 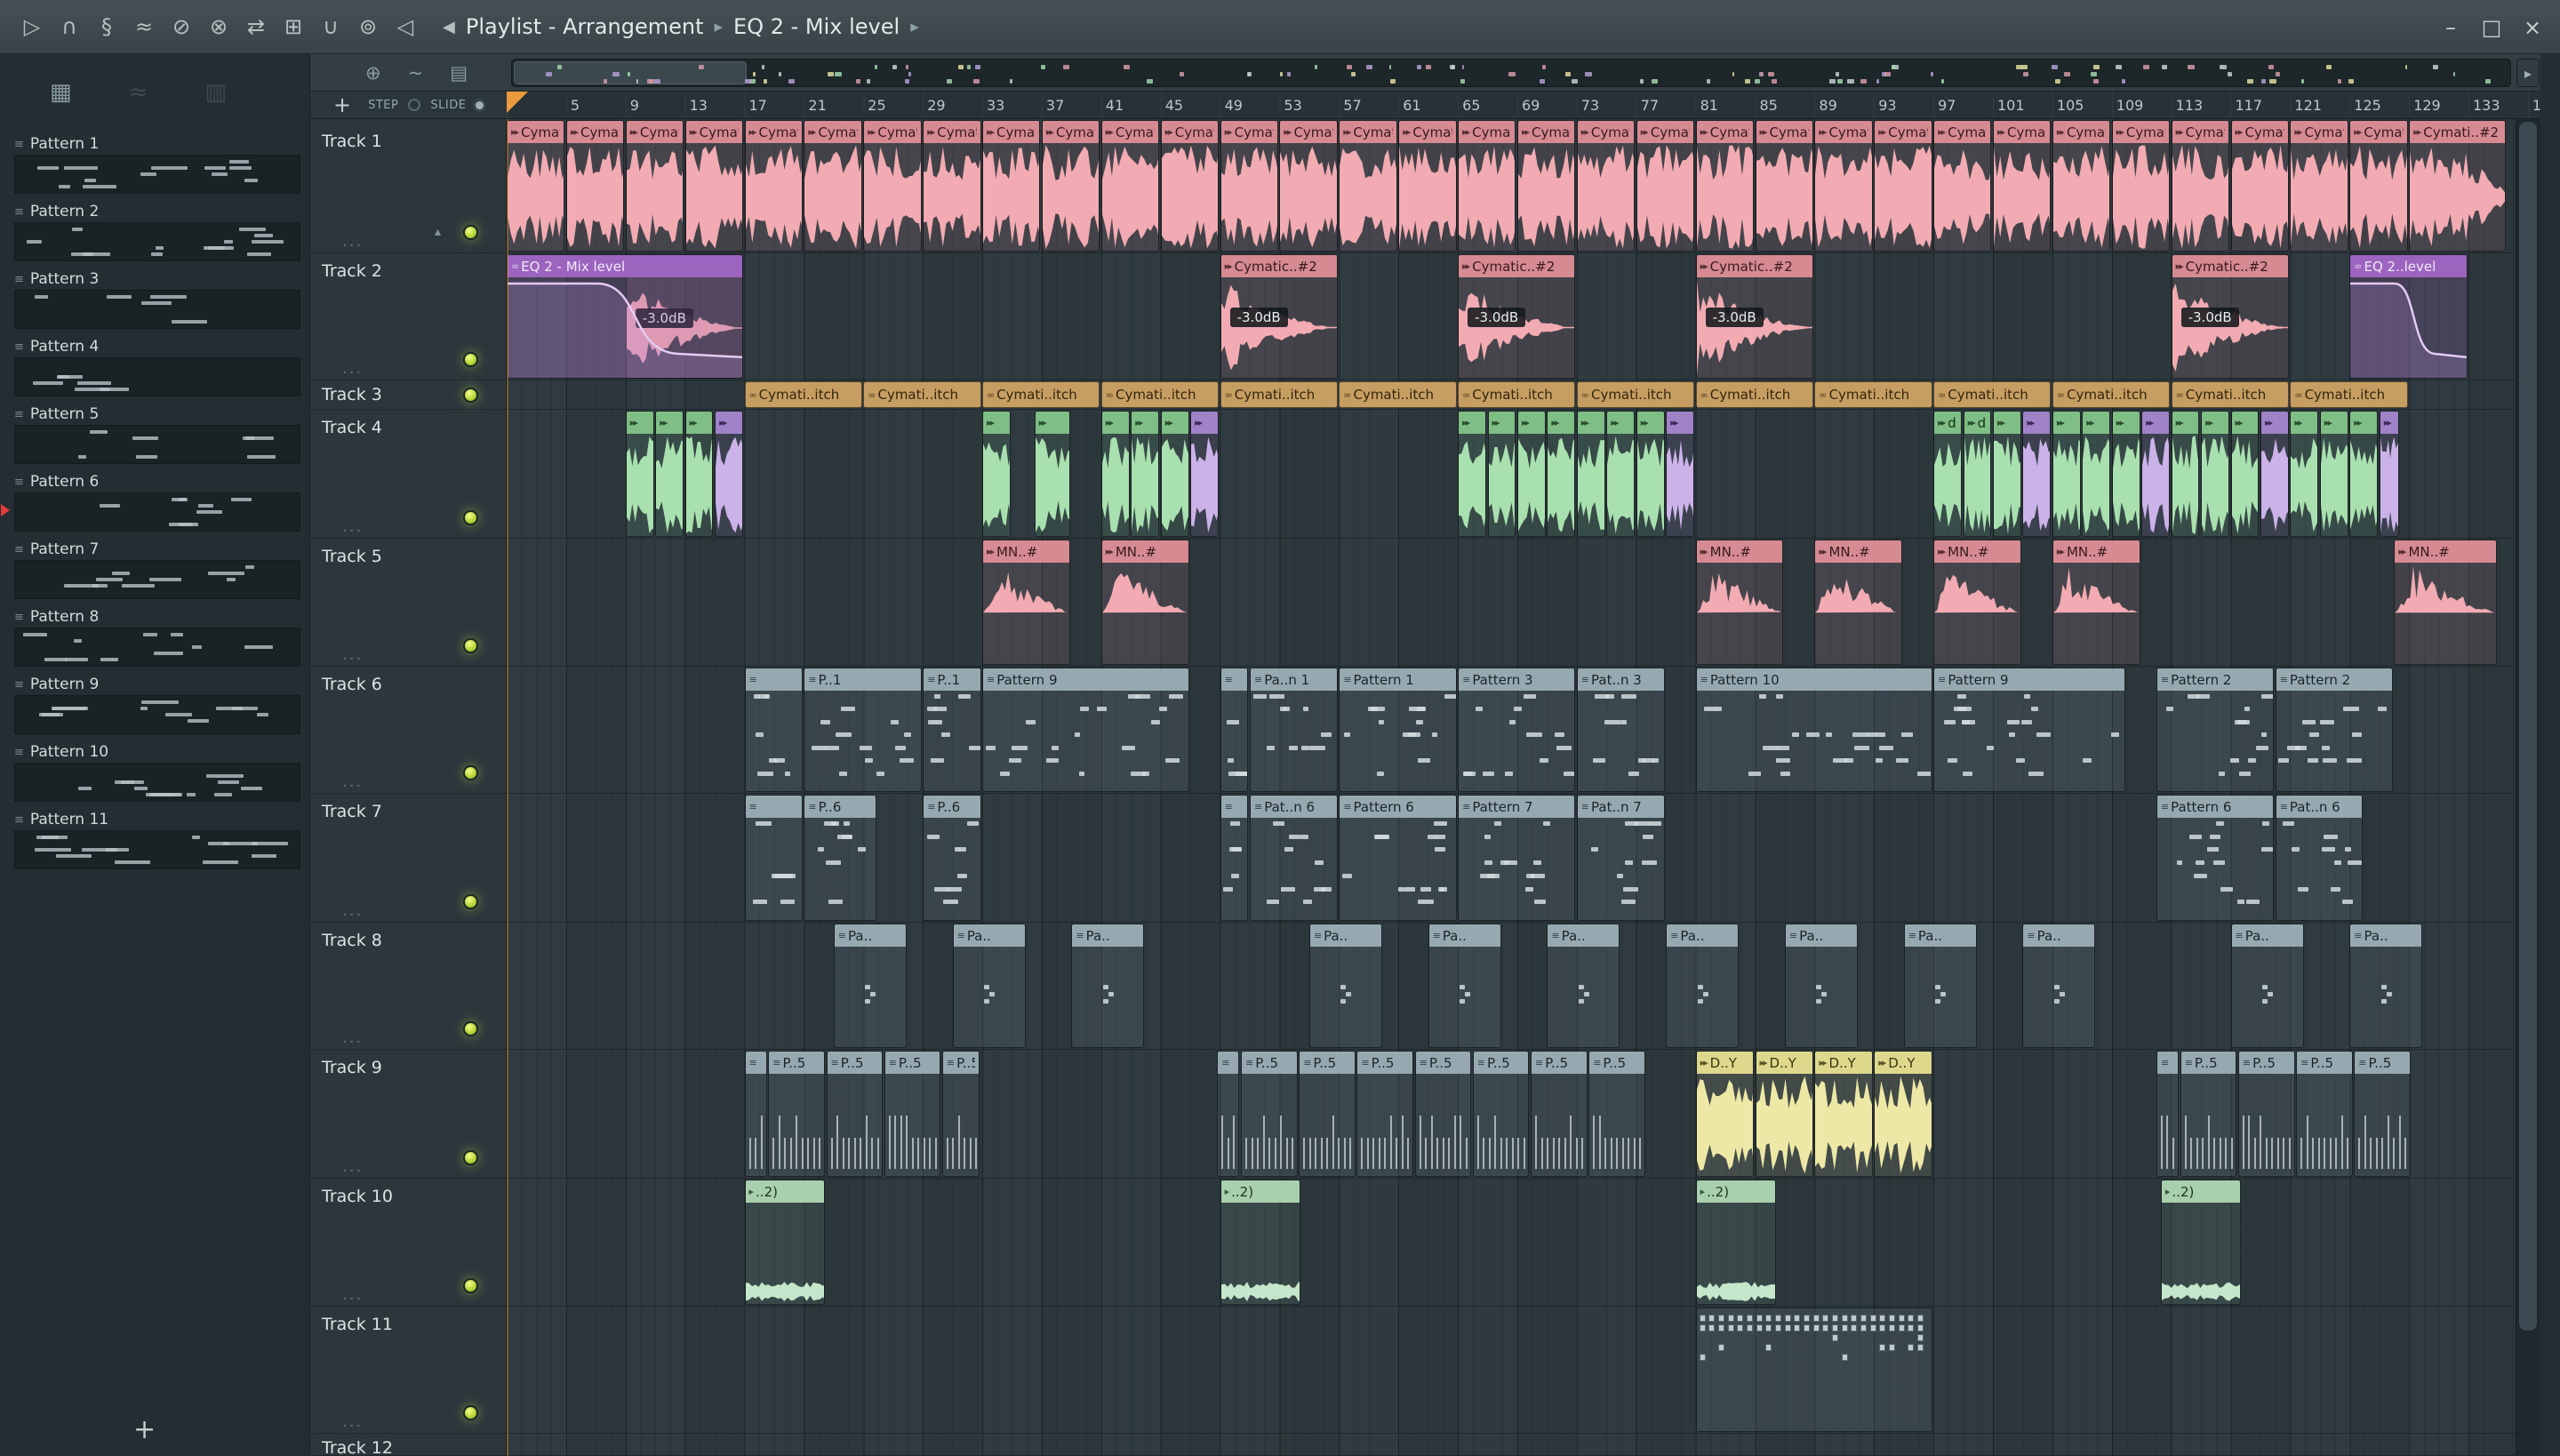 What do you see at coordinates (293, 26) in the screenshot?
I see `select-tool-icon: ⊞` at bounding box center [293, 26].